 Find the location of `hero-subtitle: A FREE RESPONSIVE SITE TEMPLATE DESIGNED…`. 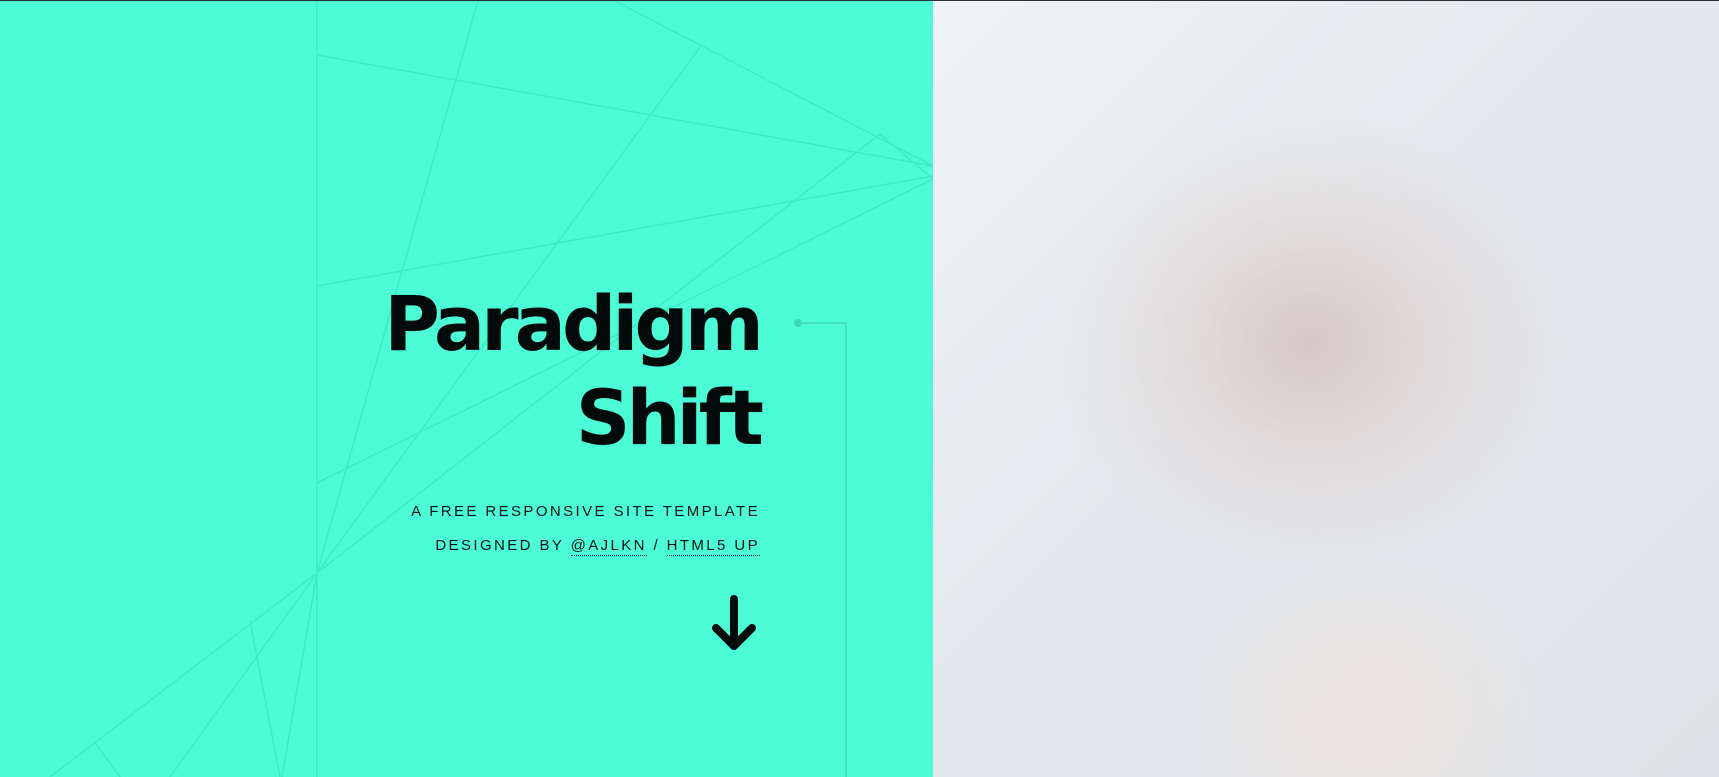

hero-subtitle: A FREE RESPONSIVE SITE TEMPLATE DESIGNED… is located at coordinates (585, 529).